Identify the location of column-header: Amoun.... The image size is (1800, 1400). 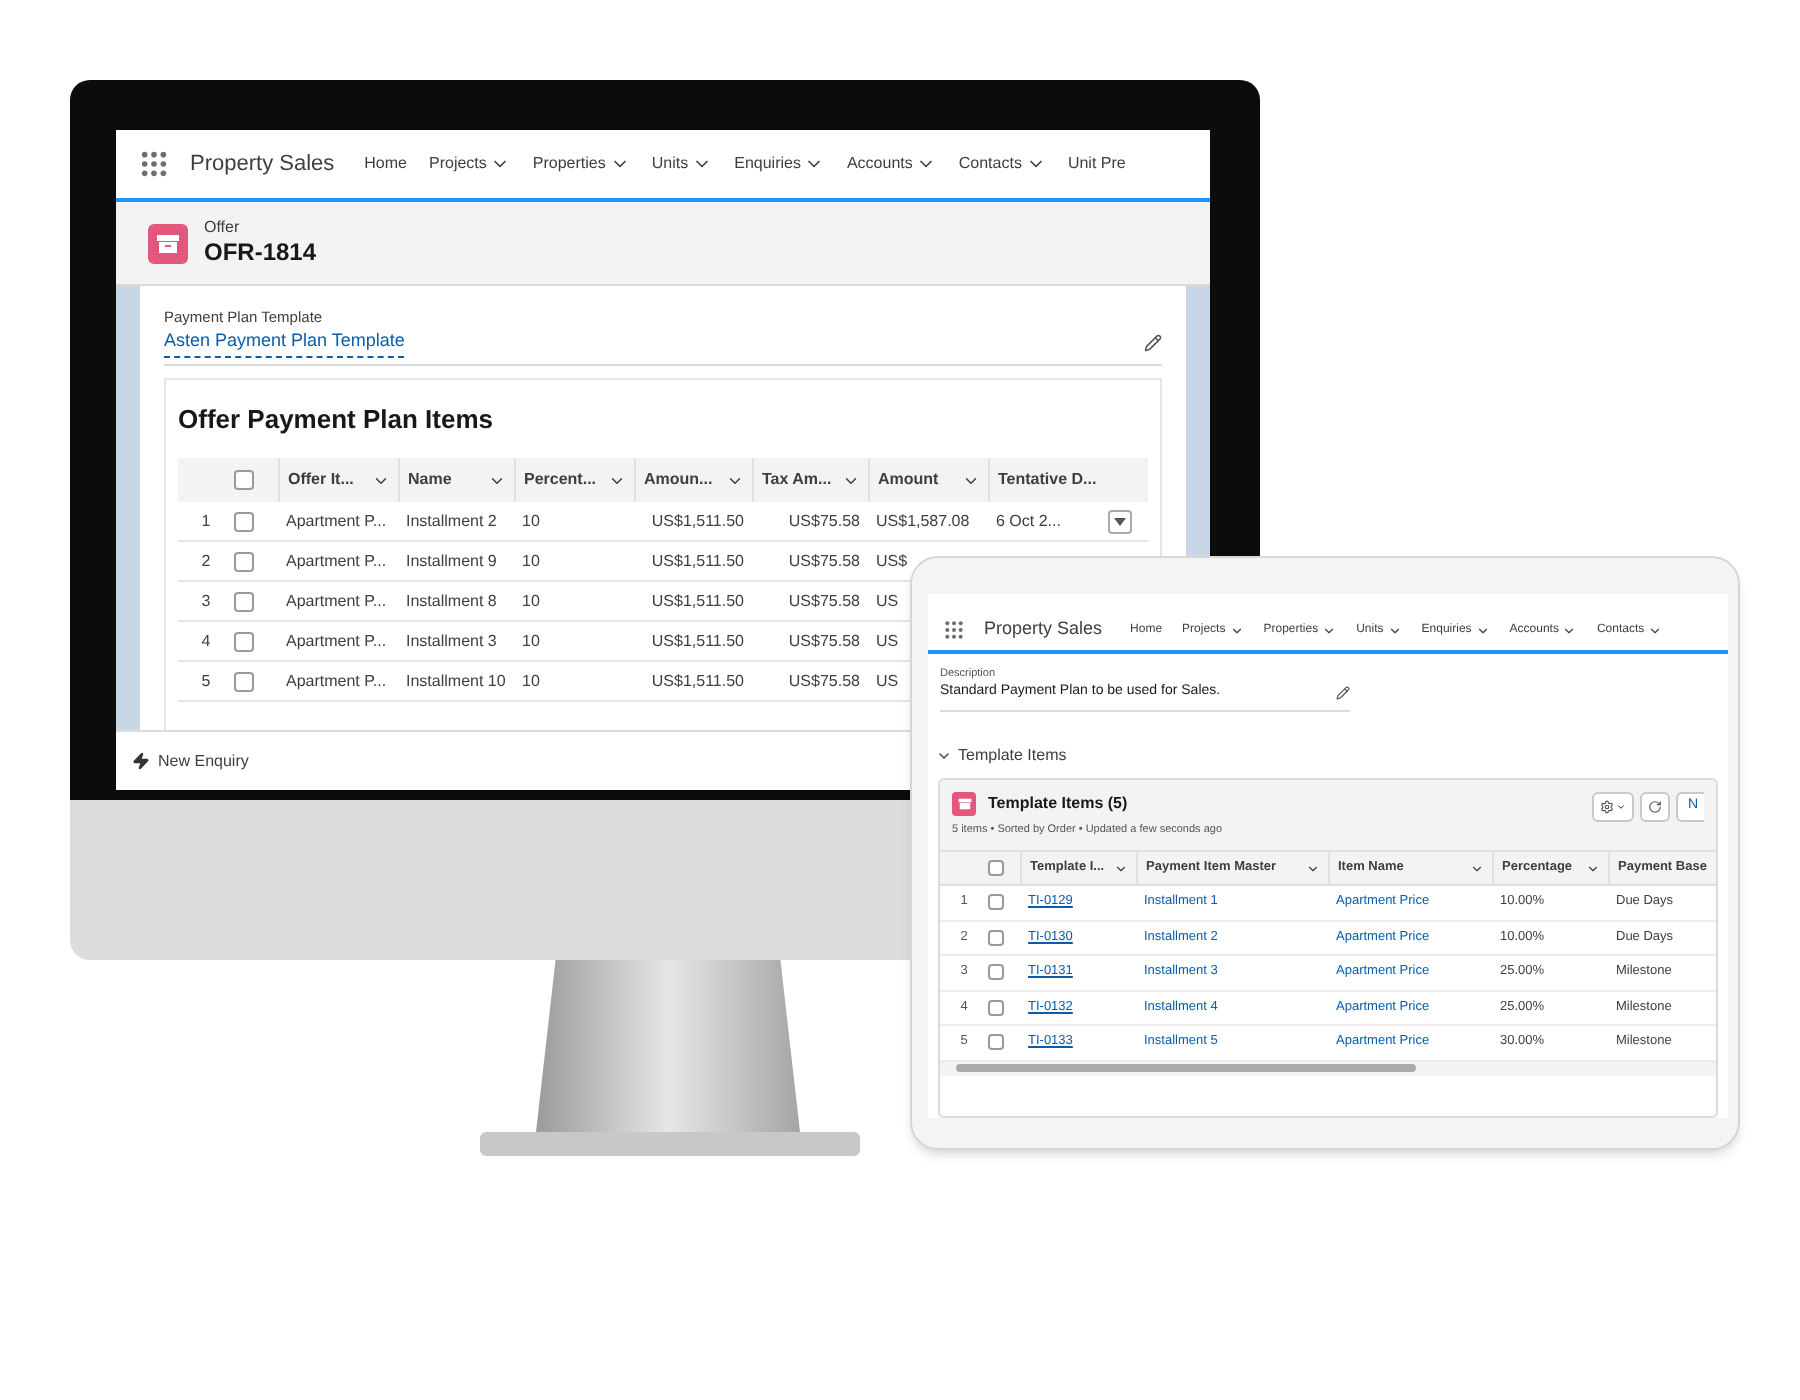
(693, 480).